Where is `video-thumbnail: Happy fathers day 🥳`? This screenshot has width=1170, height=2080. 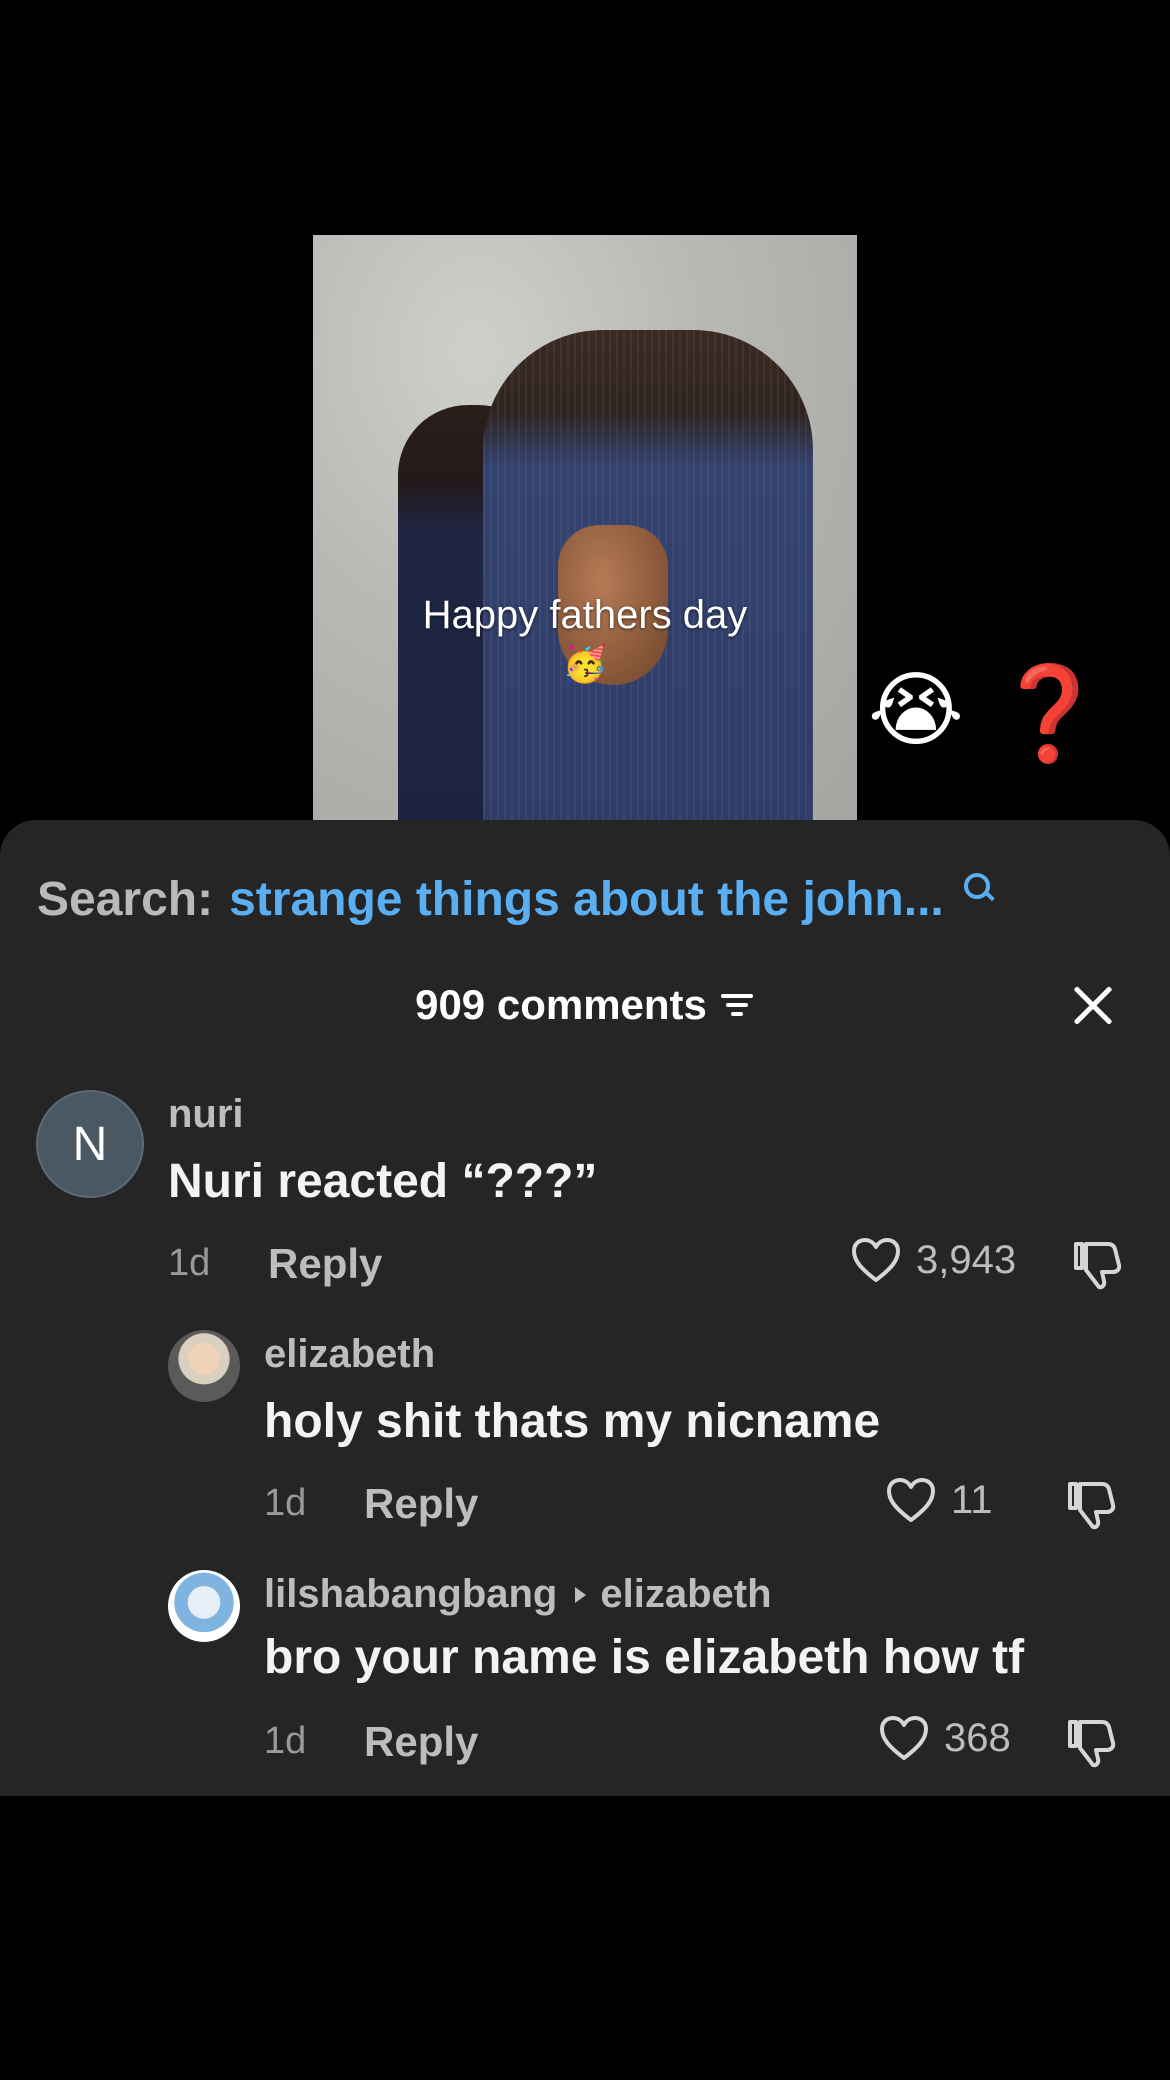 video-thumbnail: Happy fathers day 🥳 is located at coordinates (585, 527).